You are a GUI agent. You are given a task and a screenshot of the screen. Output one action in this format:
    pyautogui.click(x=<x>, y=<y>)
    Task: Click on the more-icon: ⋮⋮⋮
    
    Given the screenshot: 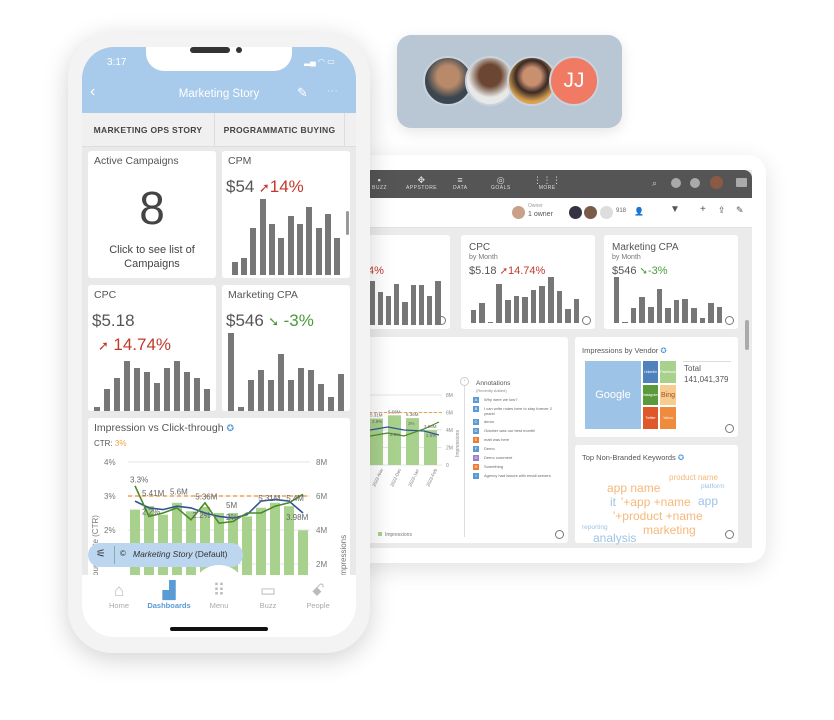 What is the action you would take?
    pyautogui.click(x=547, y=180)
    